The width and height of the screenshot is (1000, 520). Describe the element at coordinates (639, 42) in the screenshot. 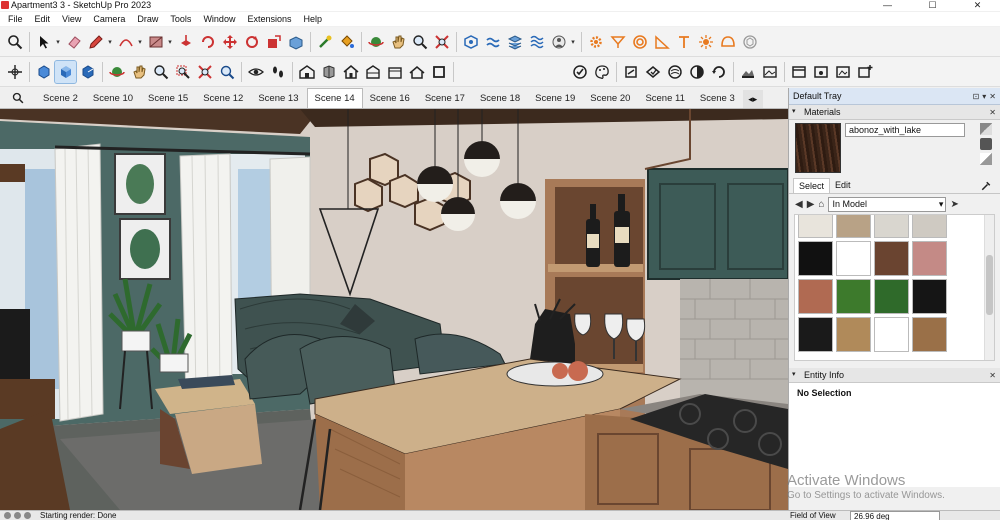

I see `circle-target-icon` at that location.